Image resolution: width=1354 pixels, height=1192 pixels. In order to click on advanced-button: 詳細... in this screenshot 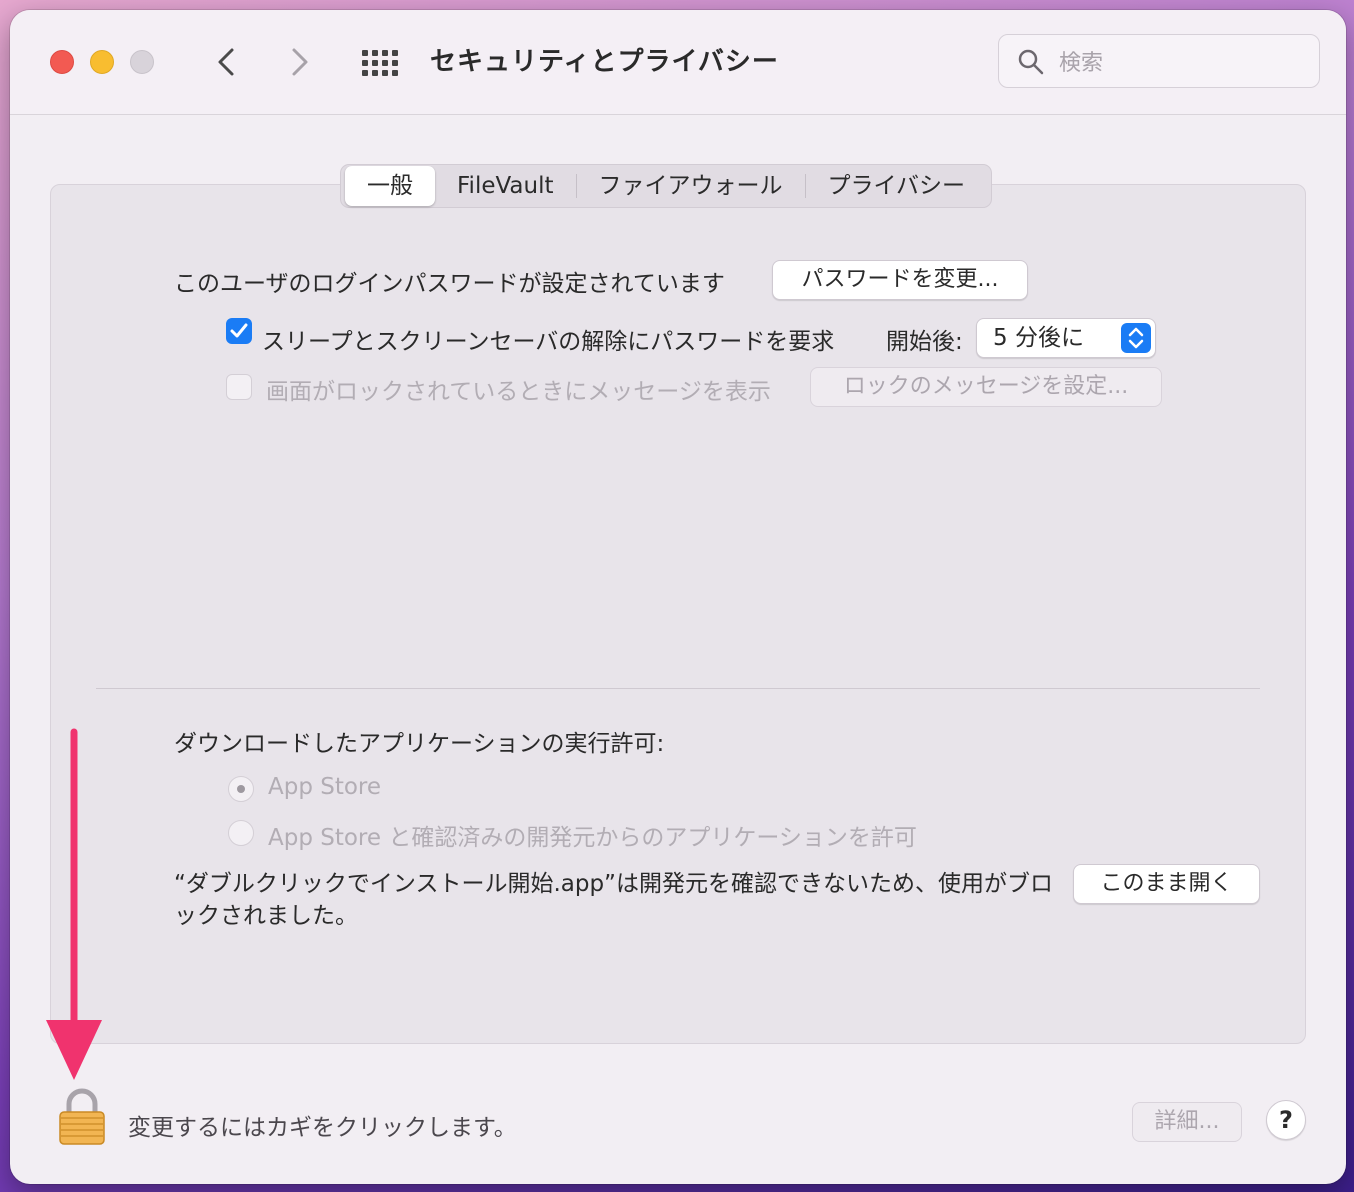, I will do `click(1187, 1122)`.